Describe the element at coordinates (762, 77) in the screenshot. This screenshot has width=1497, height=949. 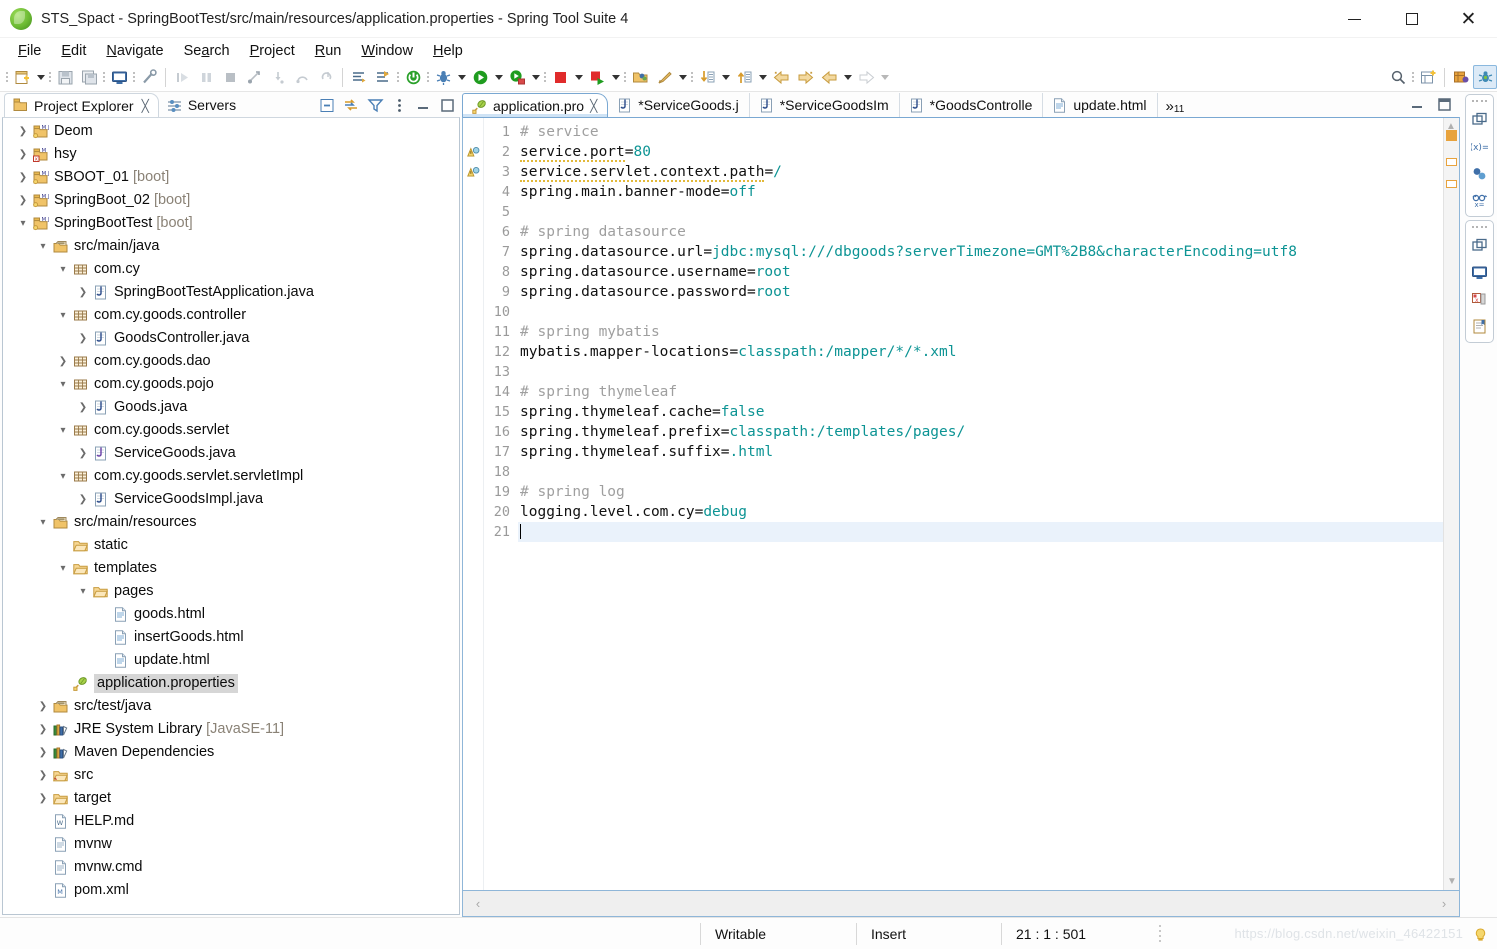
I see `next-annotation-dropdown` at that location.